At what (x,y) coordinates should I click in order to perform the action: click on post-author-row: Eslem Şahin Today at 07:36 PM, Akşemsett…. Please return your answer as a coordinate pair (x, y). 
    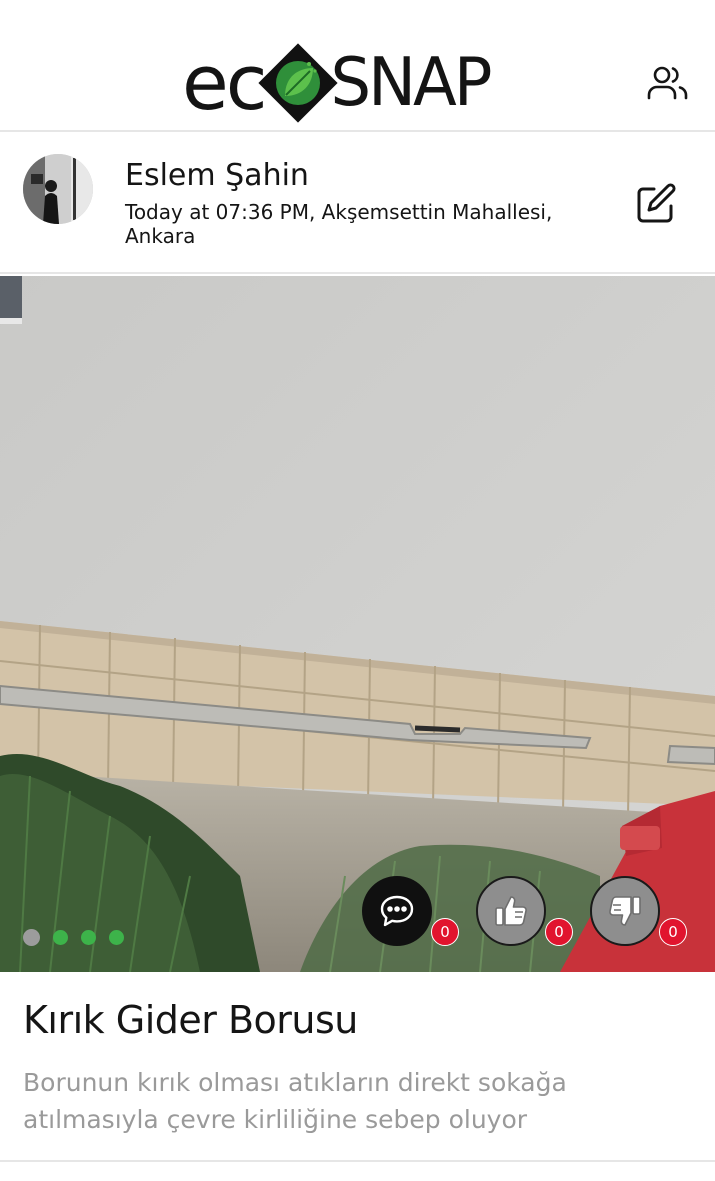
    Looking at the image, I should click on (357, 203).